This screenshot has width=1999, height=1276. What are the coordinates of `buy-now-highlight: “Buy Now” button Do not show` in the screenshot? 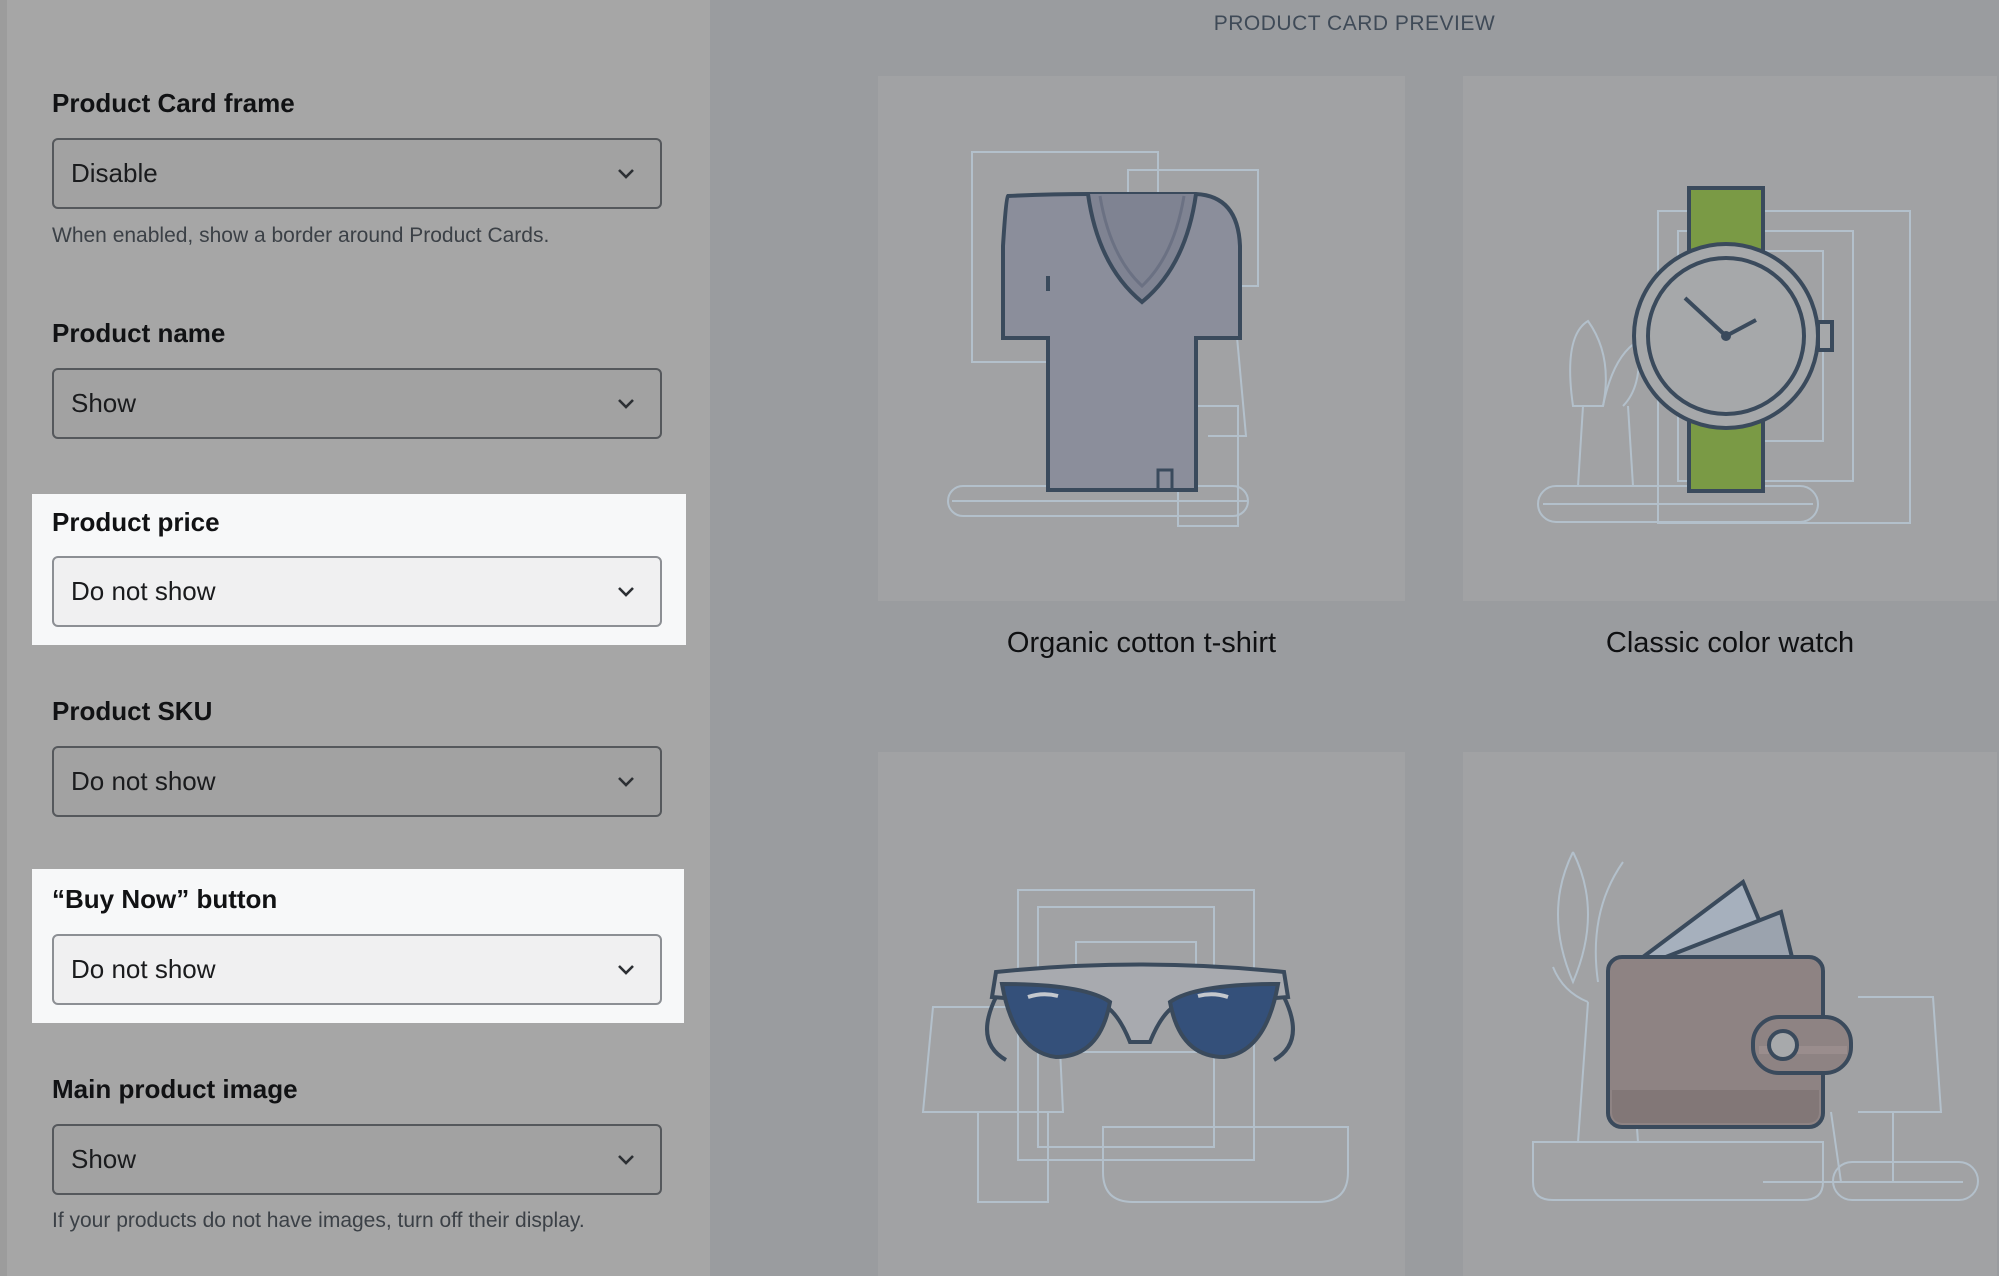 It's located at (358, 946).